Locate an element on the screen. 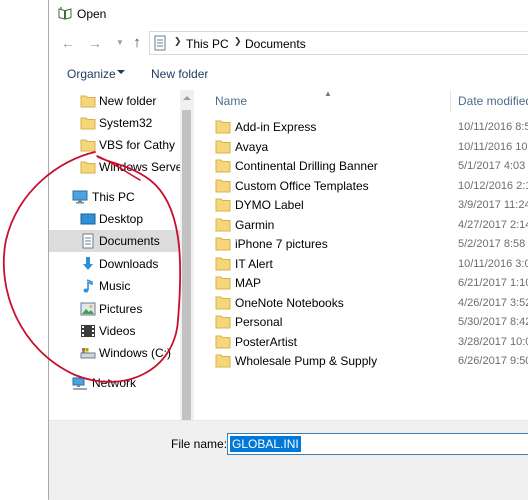  sort-ascending-icon: ▲ is located at coordinates (328, 94).